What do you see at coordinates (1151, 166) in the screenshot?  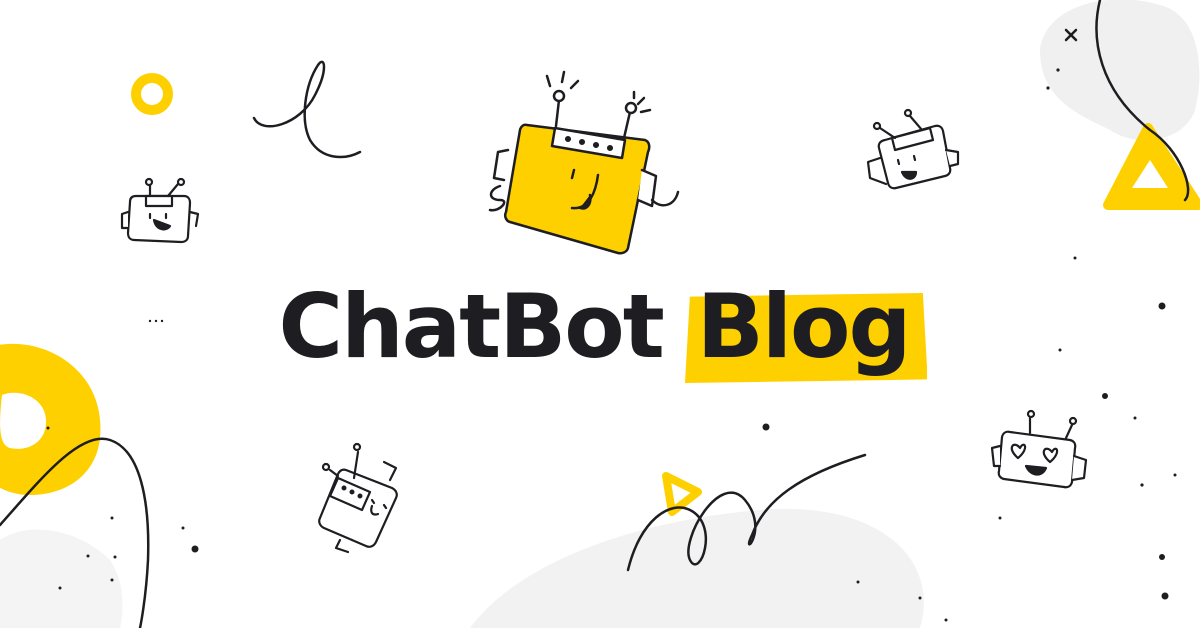 I see `yellow-triangle-outline-icon` at bounding box center [1151, 166].